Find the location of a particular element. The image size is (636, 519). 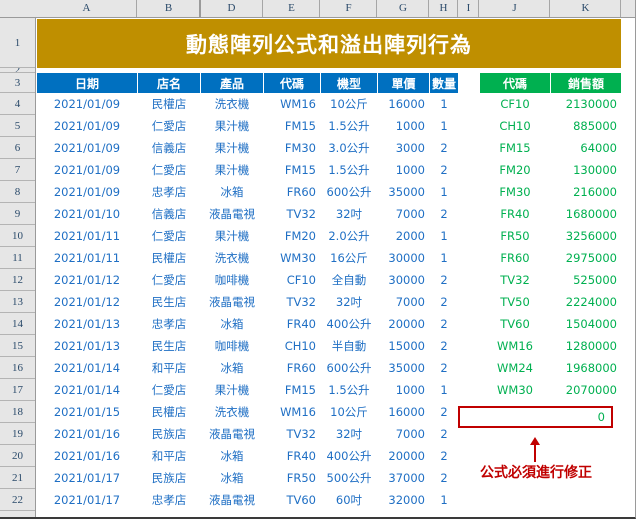

right-table-cell: TV32 is located at coordinates (515, 280).